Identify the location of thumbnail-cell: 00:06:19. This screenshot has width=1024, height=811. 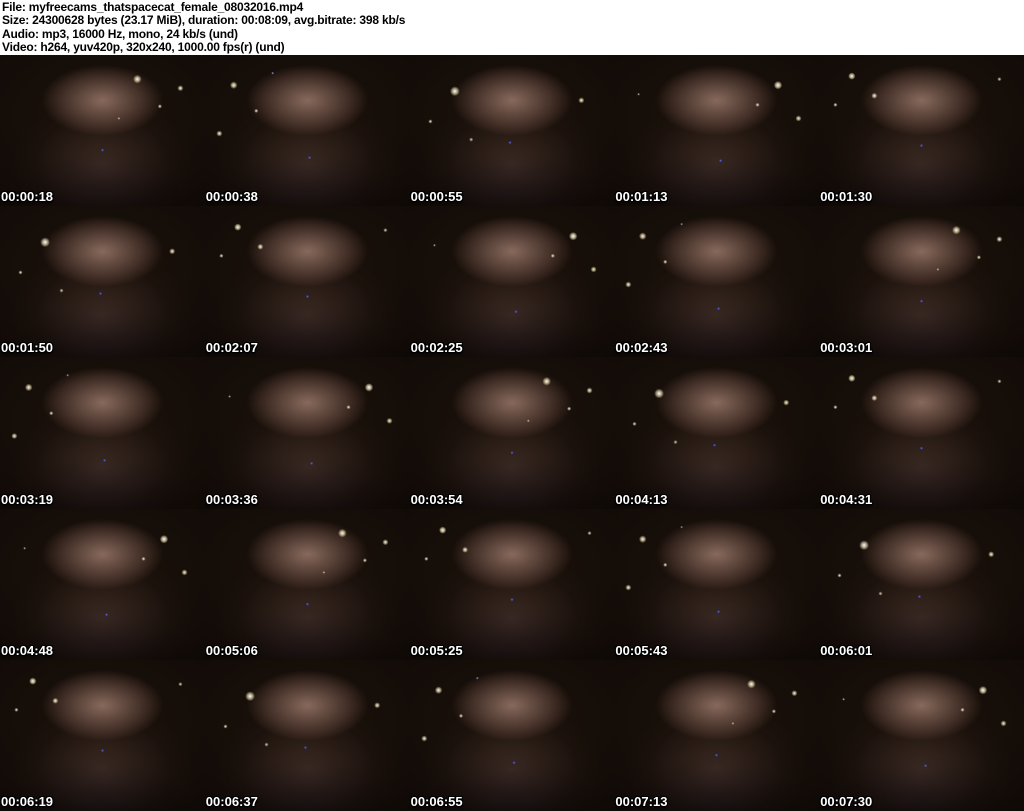
(102, 735).